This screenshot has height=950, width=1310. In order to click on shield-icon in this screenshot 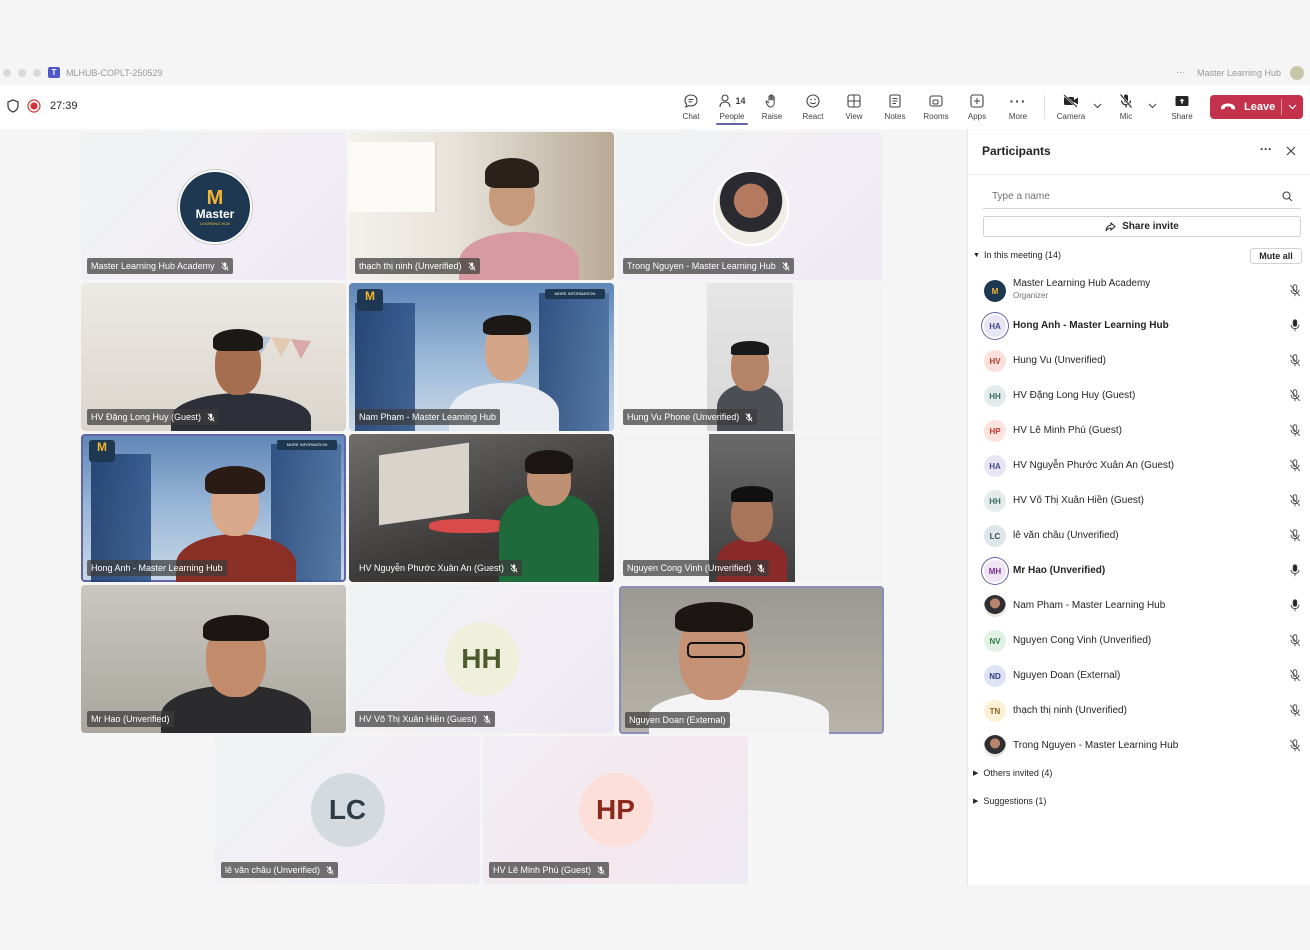, I will do `click(13, 106)`.